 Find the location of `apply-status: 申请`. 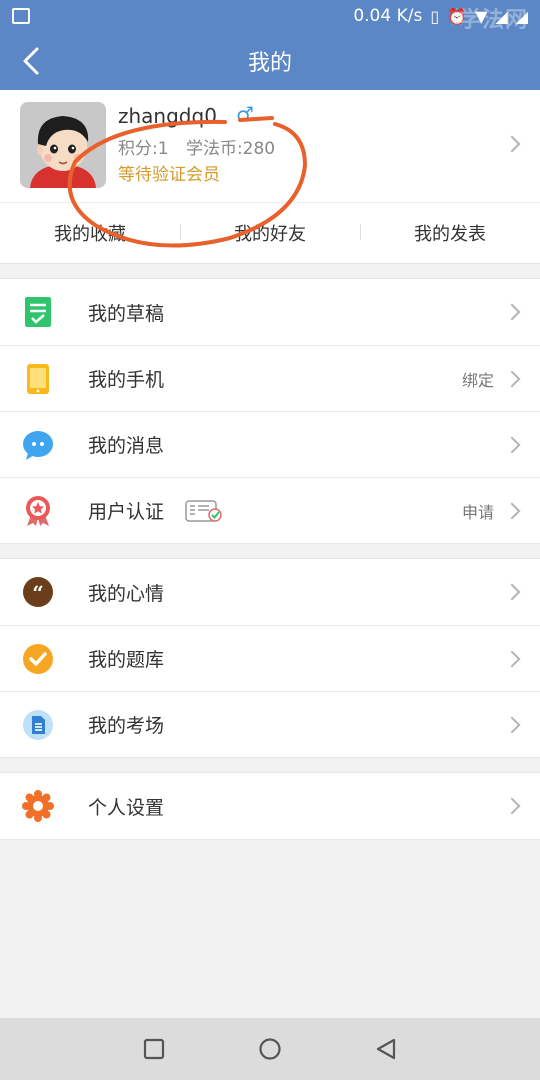

apply-status: 申请 is located at coordinates (477, 512).